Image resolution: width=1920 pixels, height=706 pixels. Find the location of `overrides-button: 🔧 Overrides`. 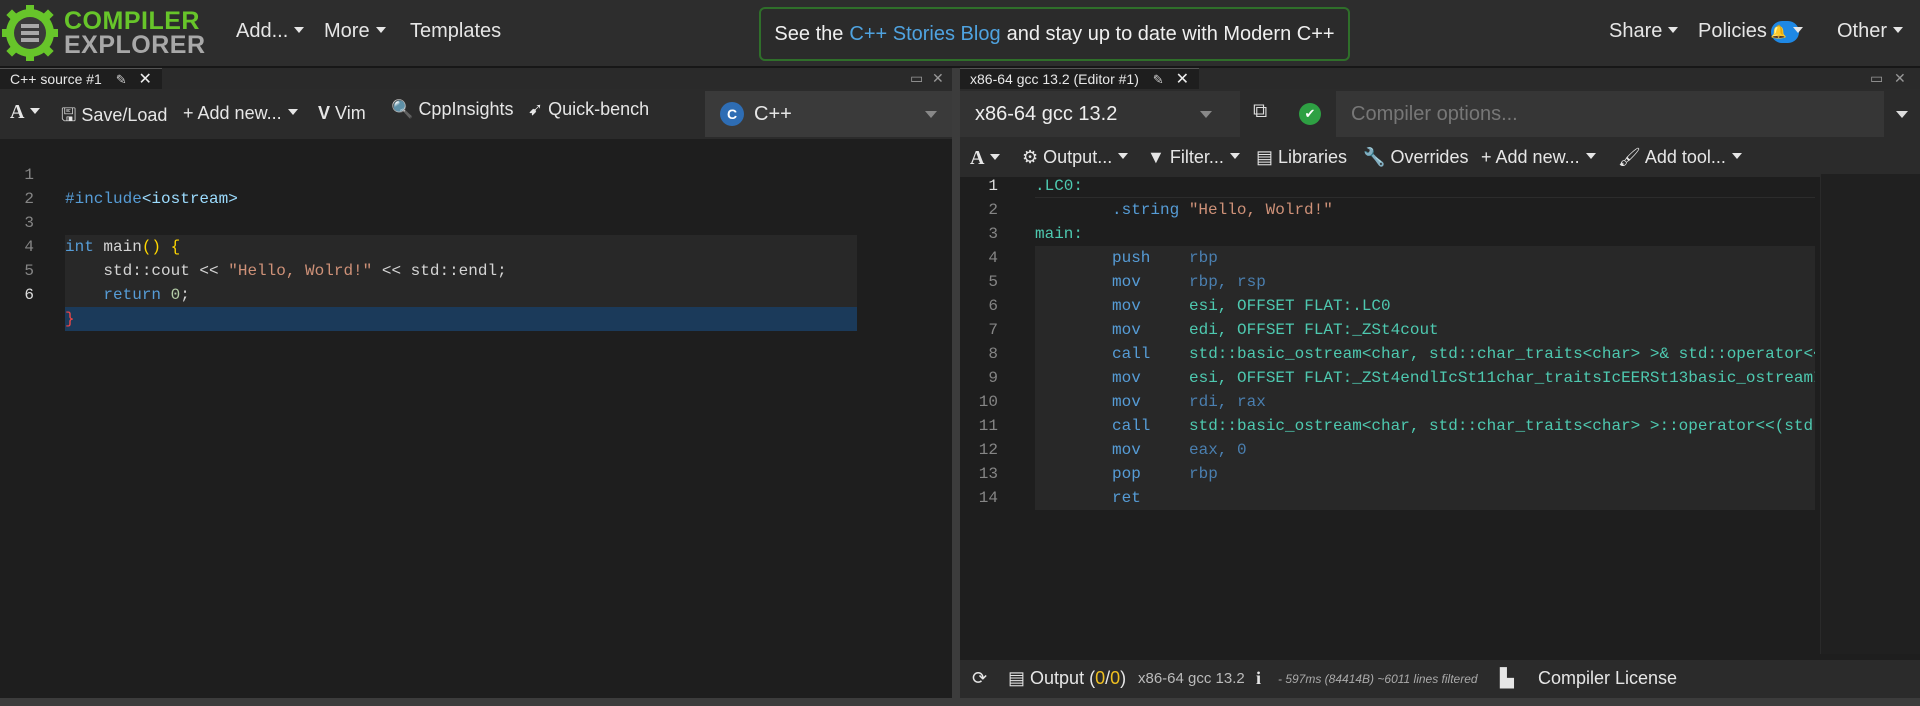

overrides-button: 🔧 Overrides is located at coordinates (1415, 157).